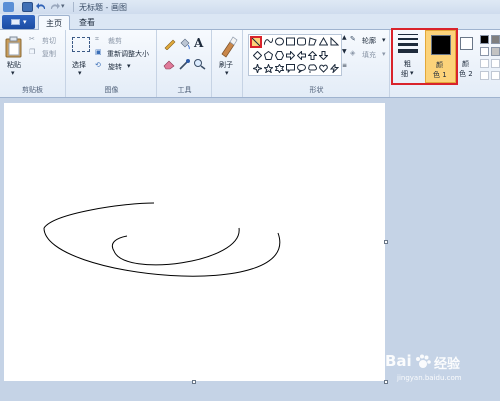 This screenshot has height=401, width=500. What do you see at coordinates (489, 58) in the screenshot?
I see `color-palette` at bounding box center [489, 58].